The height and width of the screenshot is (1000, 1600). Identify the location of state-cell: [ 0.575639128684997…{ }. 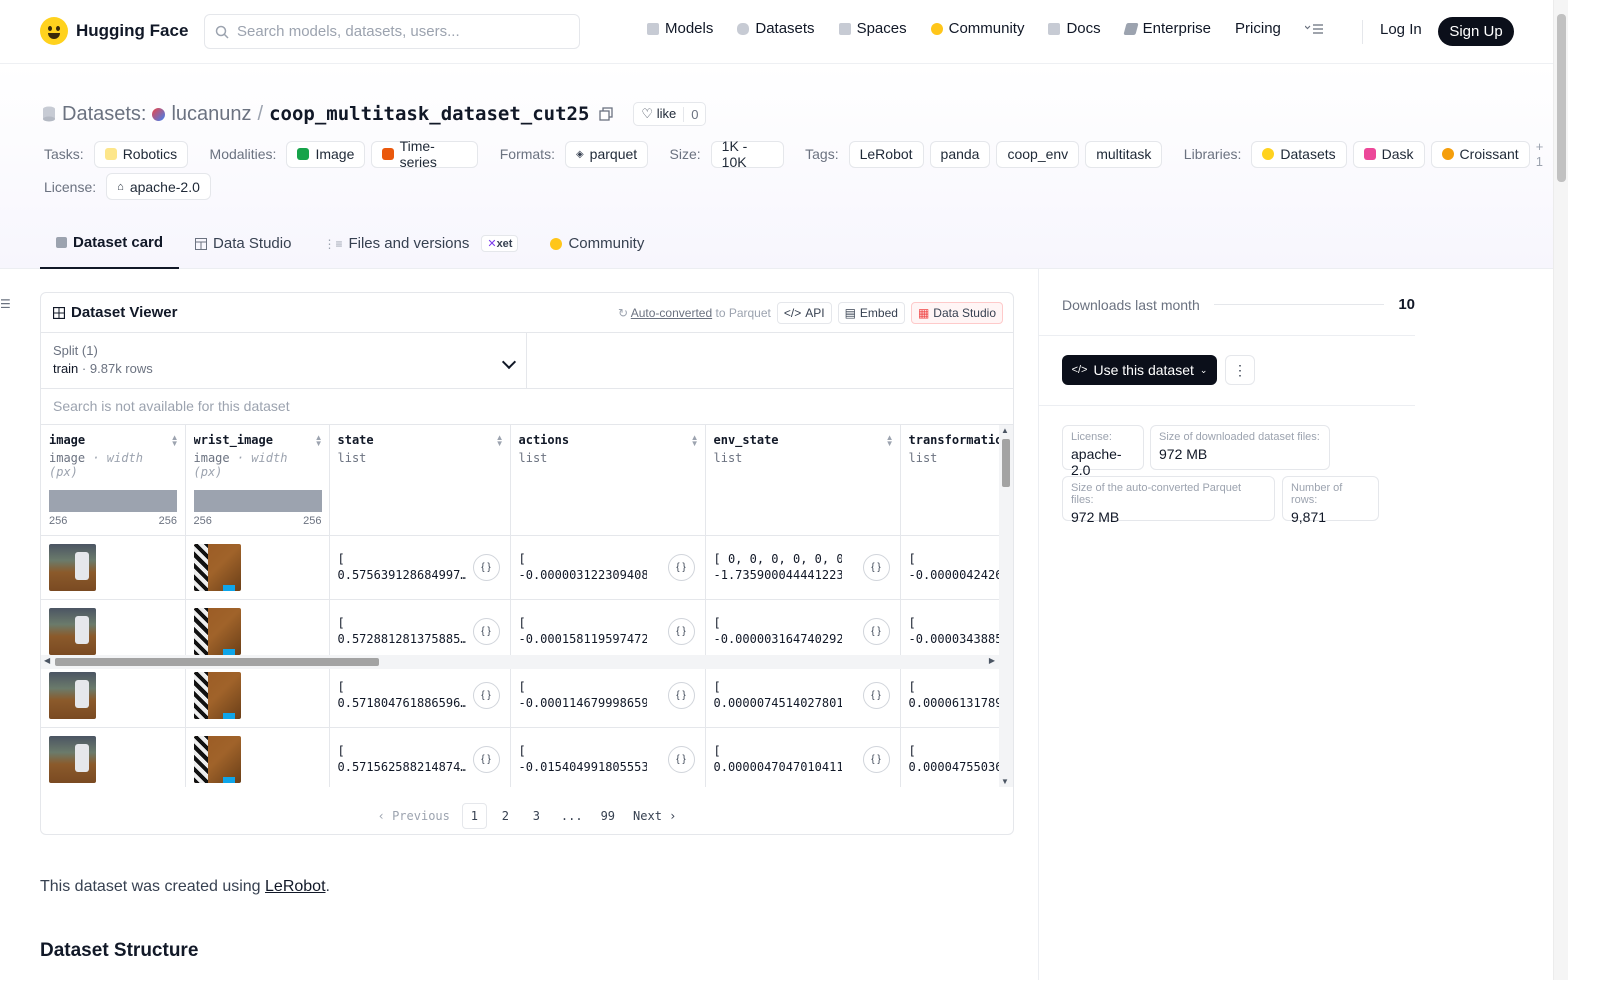
(420, 567).